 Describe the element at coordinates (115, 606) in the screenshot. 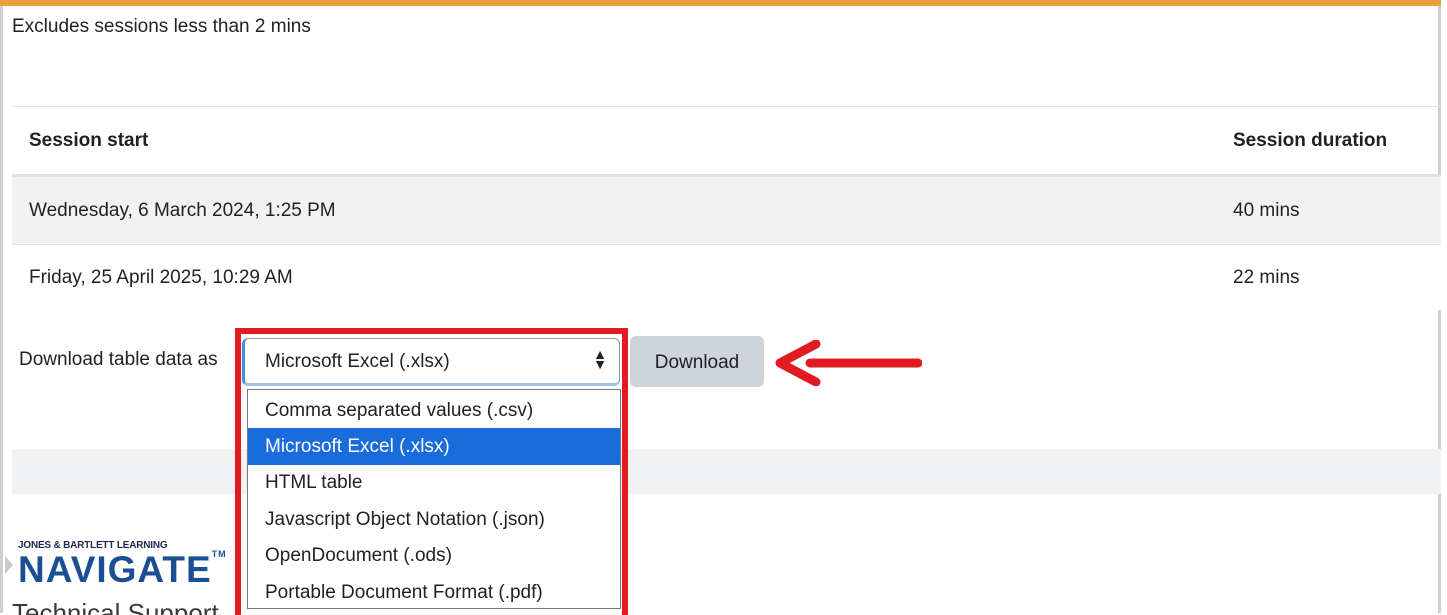

I see `technical-support-heading: Technical Support` at that location.